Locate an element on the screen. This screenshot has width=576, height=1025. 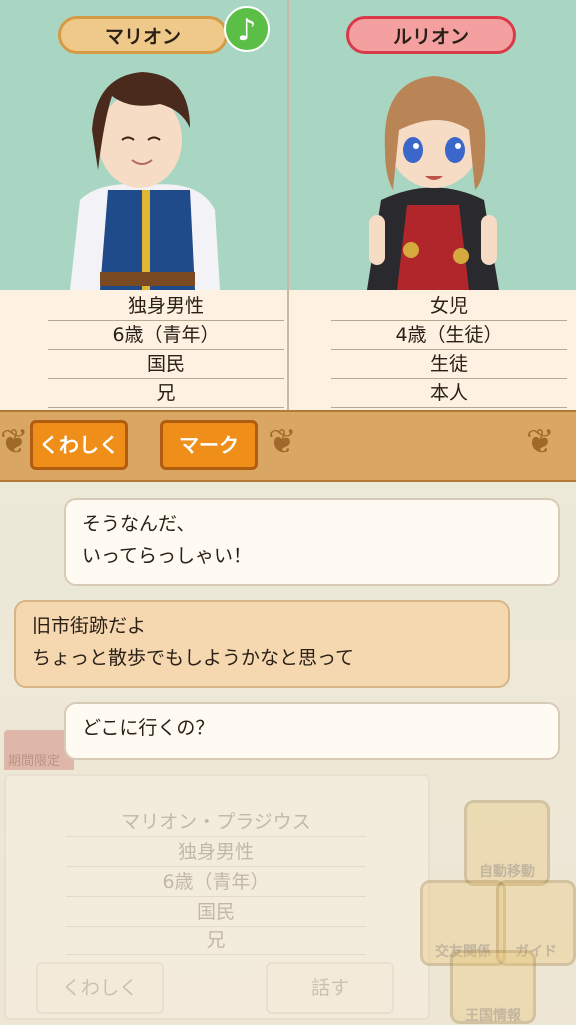
left-info-relation: 兄 is located at coordinates (166, 393).